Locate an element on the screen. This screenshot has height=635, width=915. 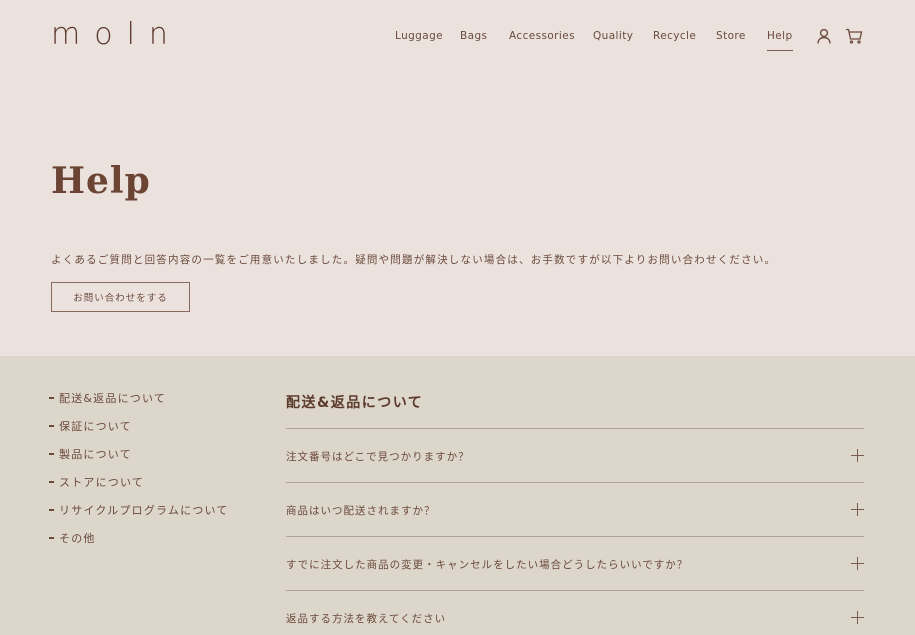
contact-button: お問い合わせをする is located at coordinates (120, 297).